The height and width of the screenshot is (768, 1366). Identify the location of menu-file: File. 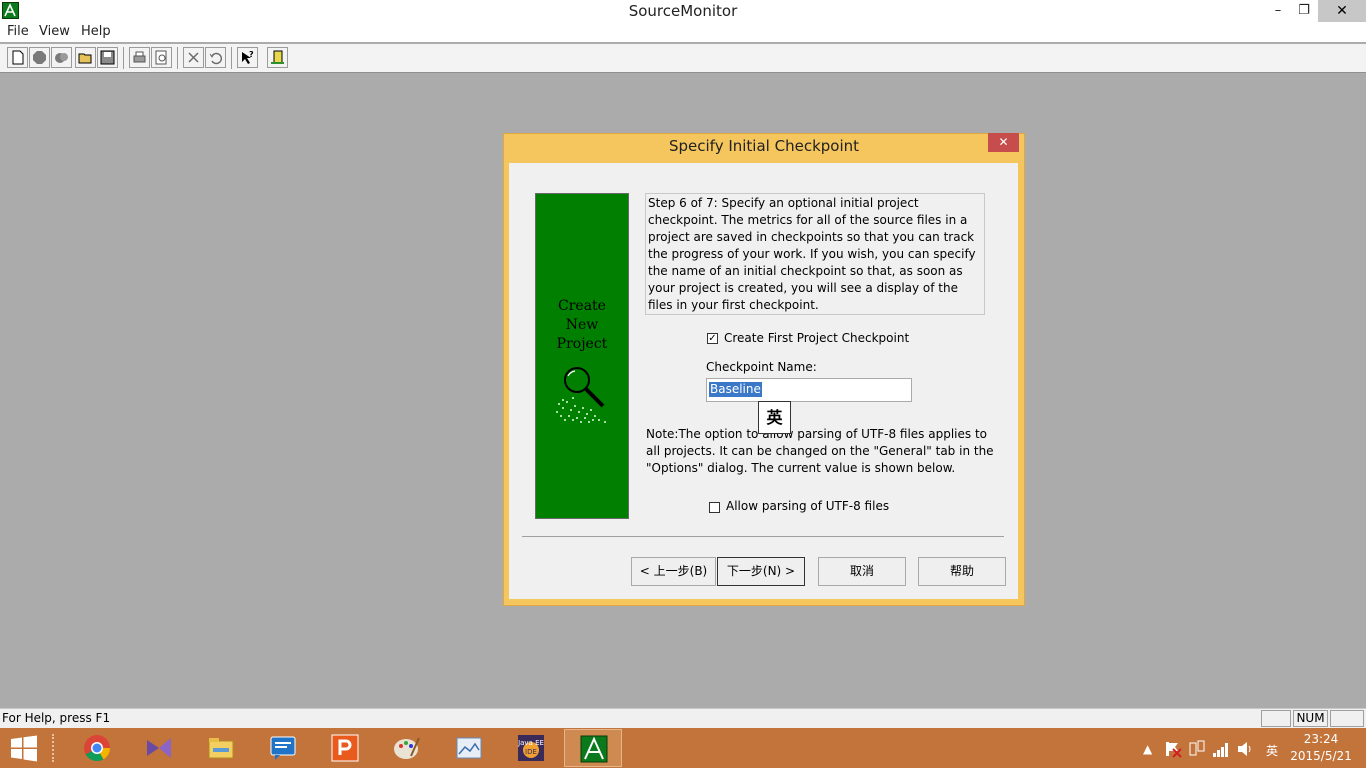
(18, 31).